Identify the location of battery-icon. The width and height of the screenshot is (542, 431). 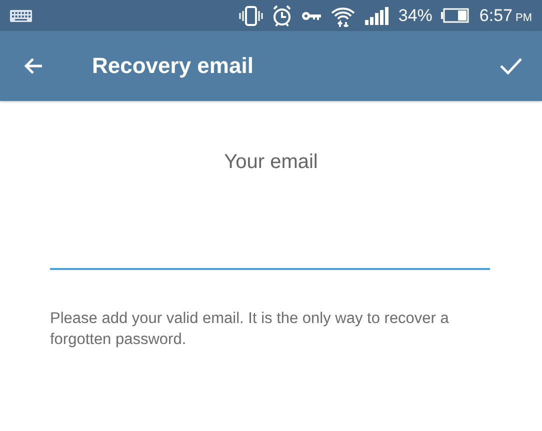
(455, 15).